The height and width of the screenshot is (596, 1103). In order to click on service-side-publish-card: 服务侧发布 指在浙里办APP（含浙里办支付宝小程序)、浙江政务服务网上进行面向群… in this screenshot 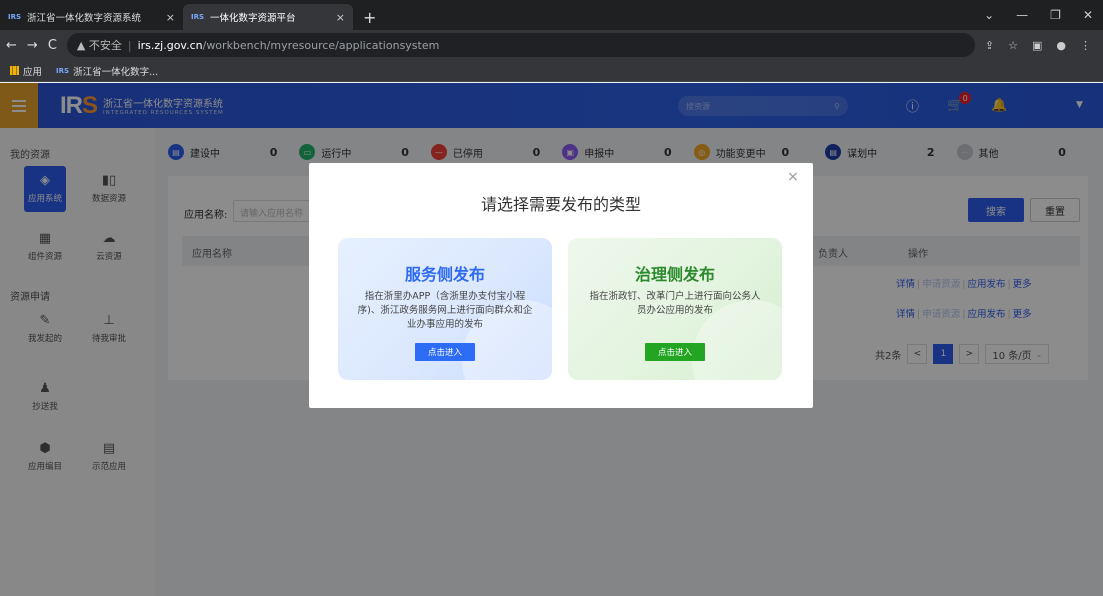, I will do `click(445, 309)`.